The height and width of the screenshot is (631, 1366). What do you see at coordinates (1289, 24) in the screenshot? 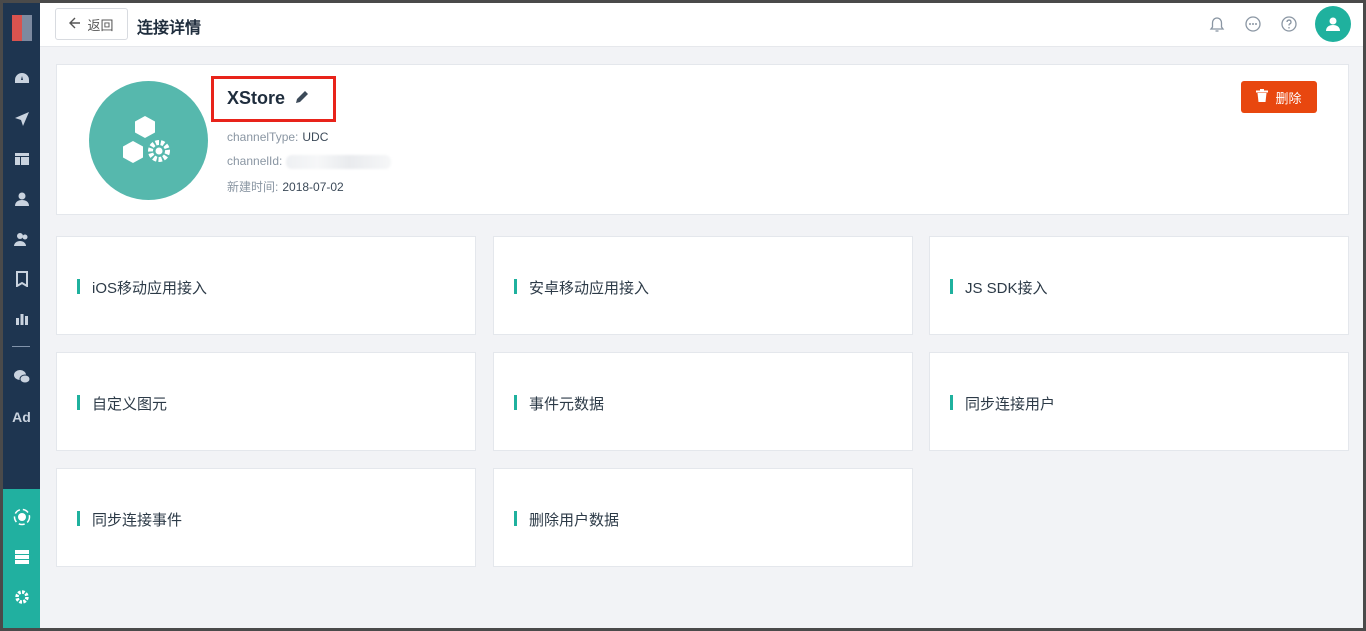
I see `help-icon` at bounding box center [1289, 24].